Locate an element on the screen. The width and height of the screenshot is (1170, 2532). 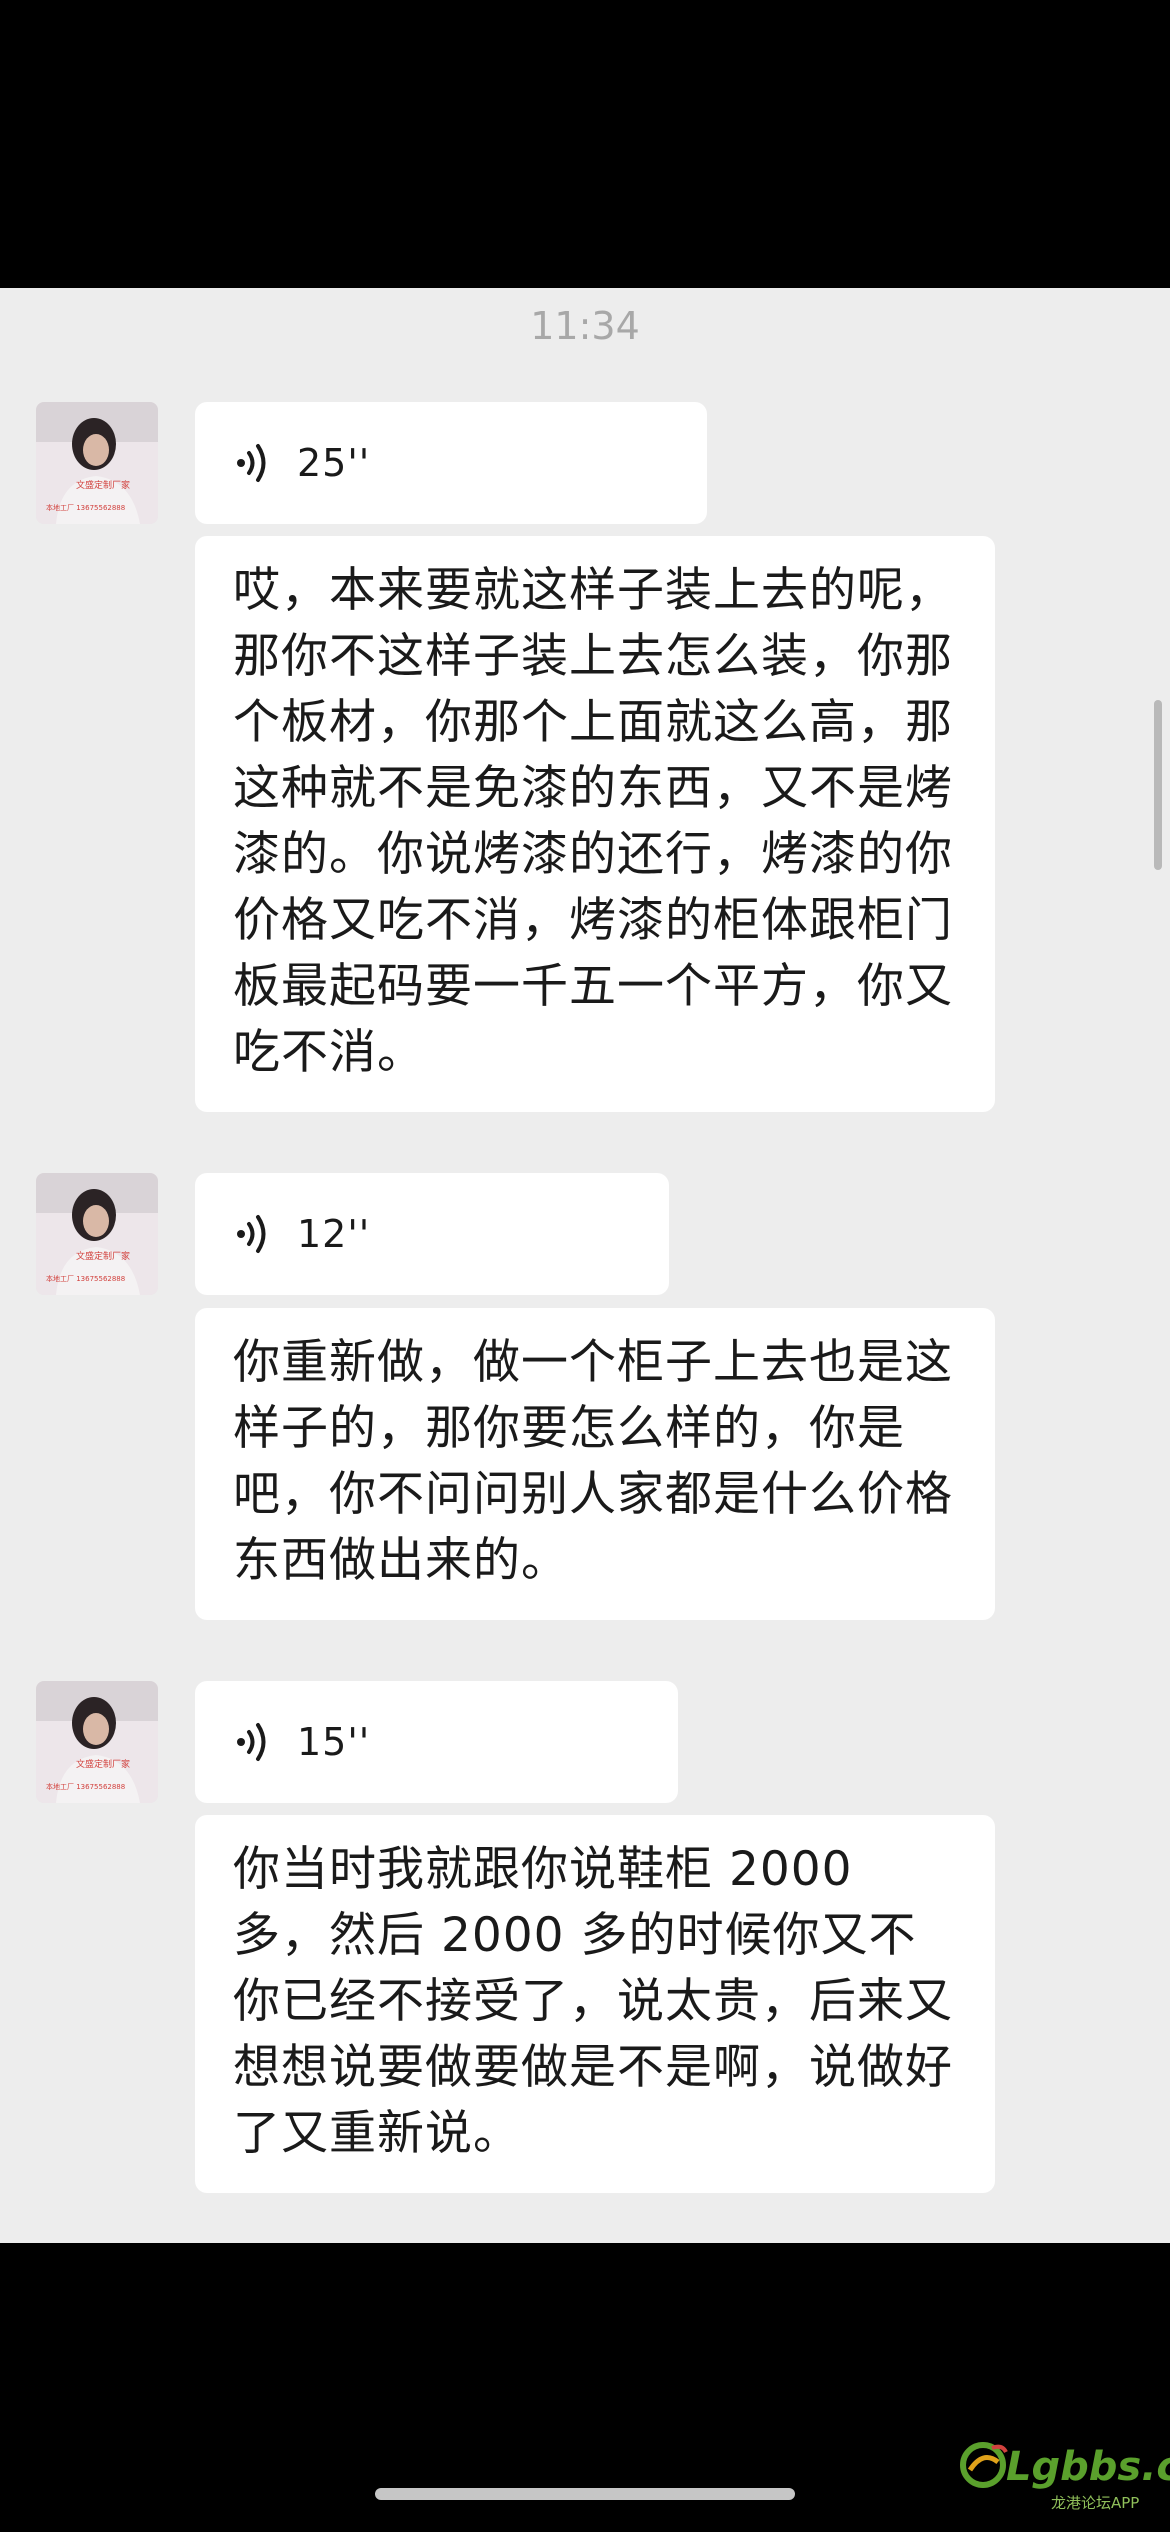
watermark-logo: Lgbbs.cn 龙港论坛APP is located at coordinates (1063, 2475).